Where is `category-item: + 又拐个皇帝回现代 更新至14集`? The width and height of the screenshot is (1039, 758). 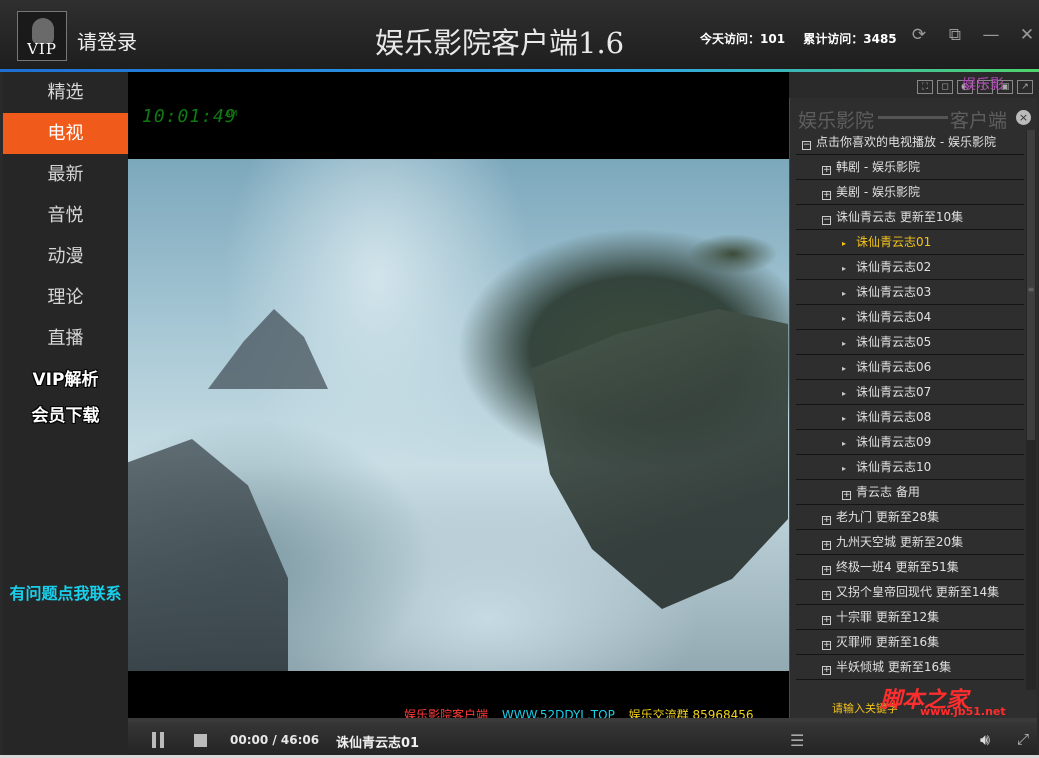 category-item: + 又拐个皇帝回现代 更新至14集 is located at coordinates (910, 592).